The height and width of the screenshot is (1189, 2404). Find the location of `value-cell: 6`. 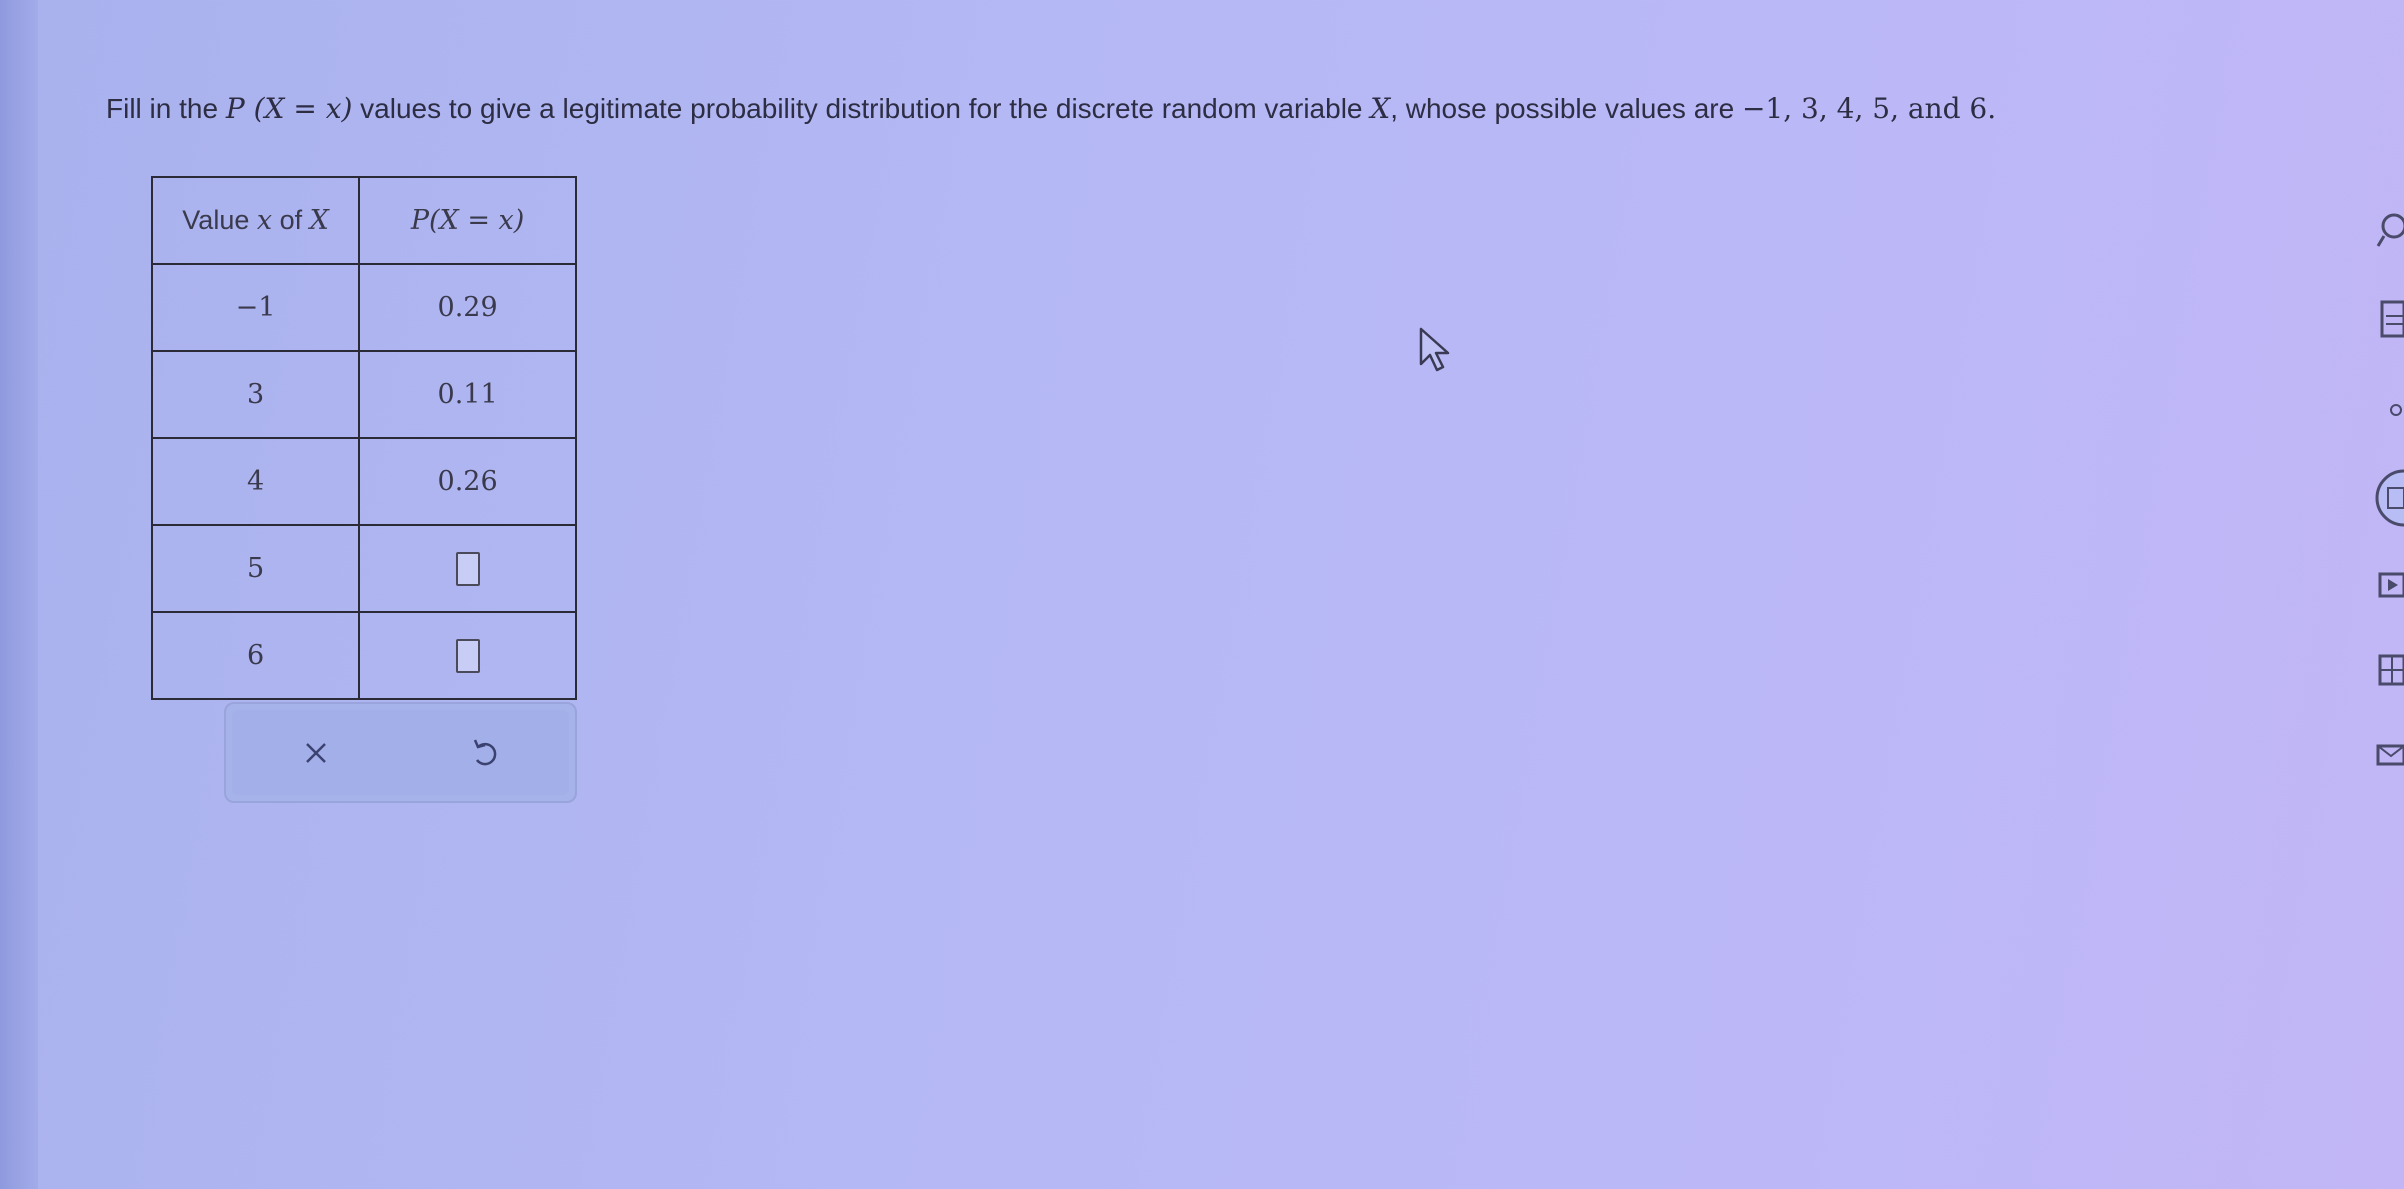

value-cell: 6 is located at coordinates (255, 655).